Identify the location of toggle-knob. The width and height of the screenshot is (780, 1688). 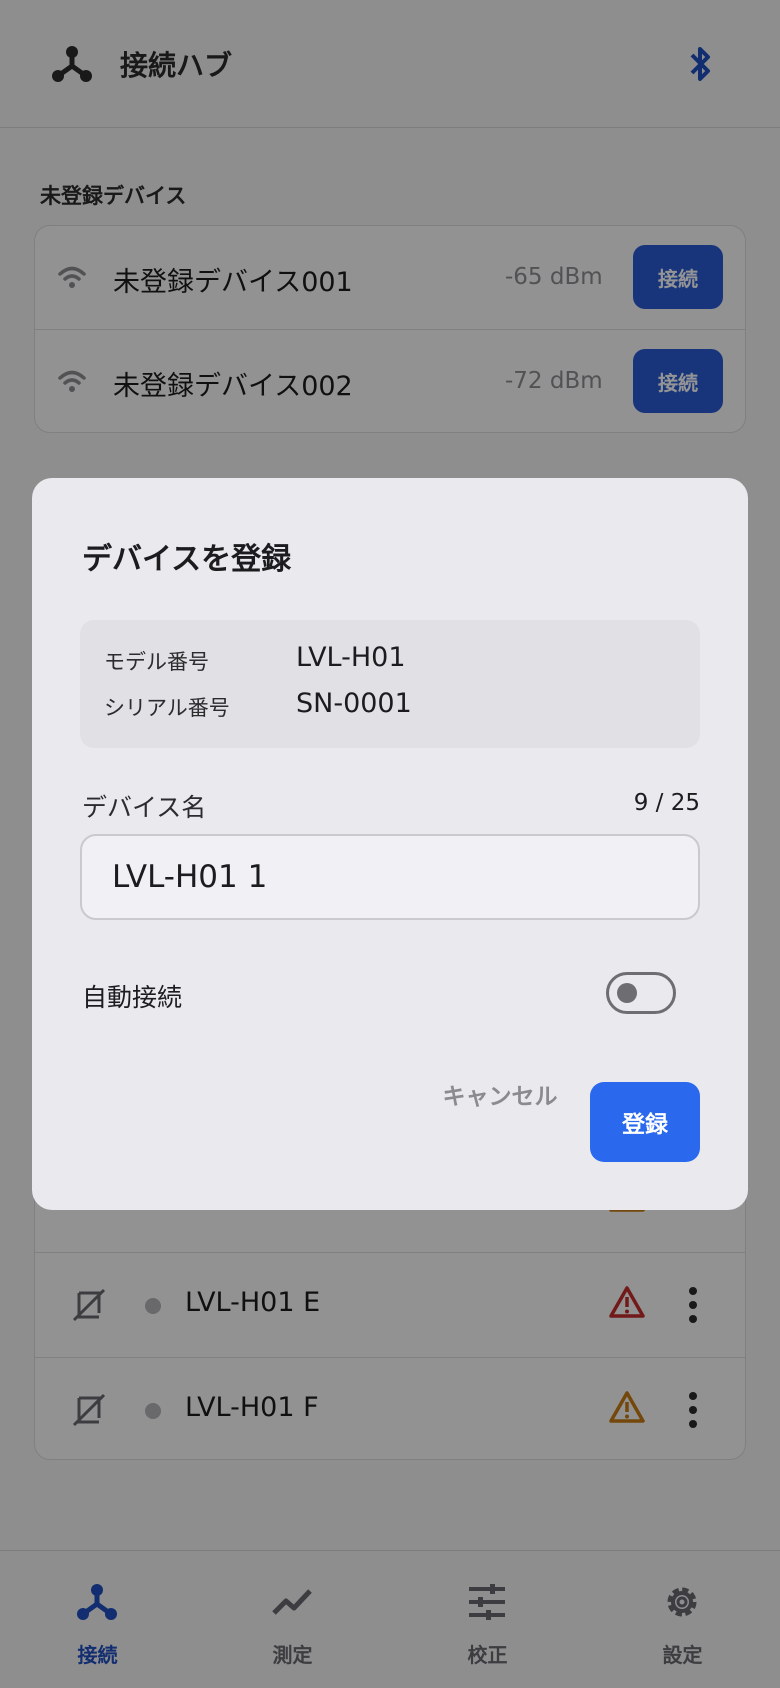
(627, 993).